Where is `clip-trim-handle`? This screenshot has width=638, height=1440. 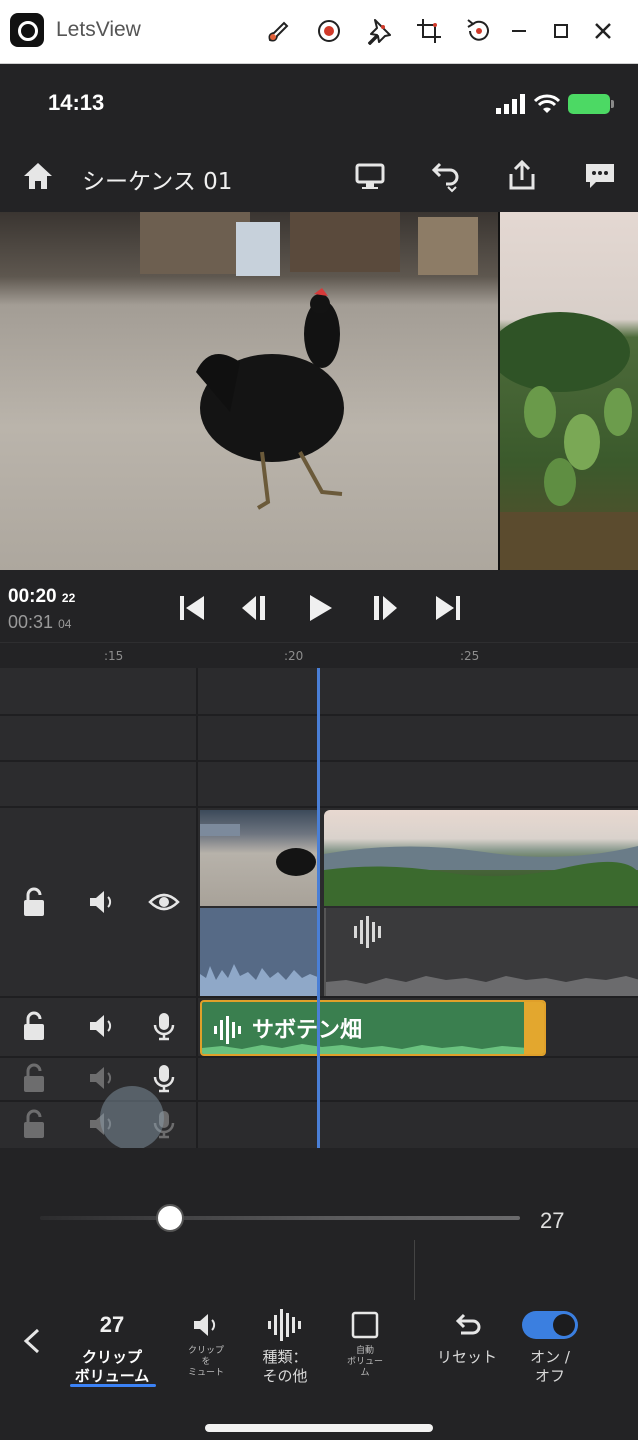 clip-trim-handle is located at coordinates (534, 1028).